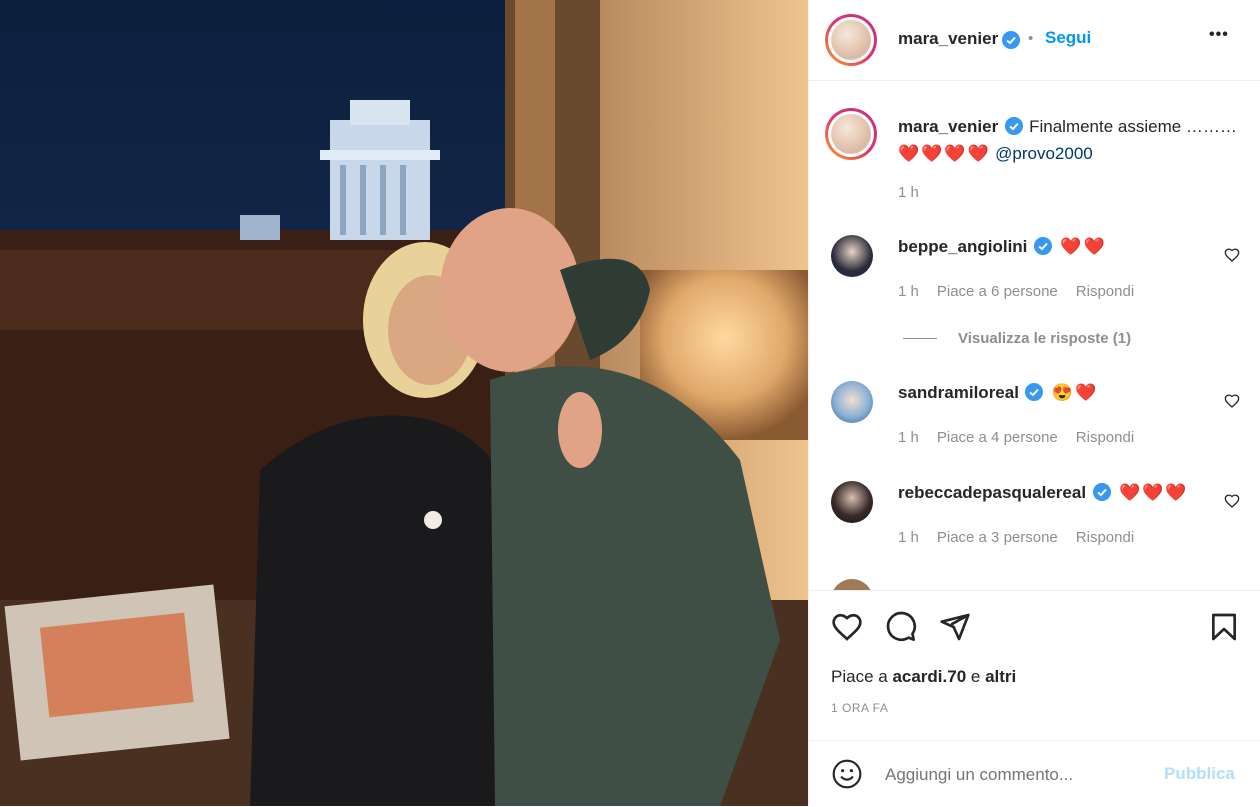 The height and width of the screenshot is (807, 1260). I want to click on comment-input, so click(1015, 775).